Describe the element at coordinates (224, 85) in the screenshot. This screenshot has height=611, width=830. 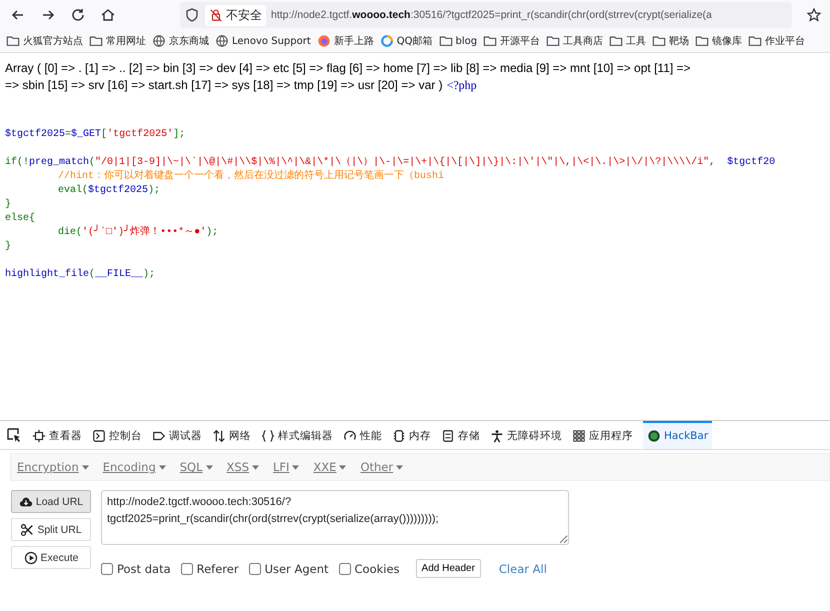
I see `output-text: => sbin [15] => srv [16] => start.sh [17] => sys [18] => tmp [19] => usr [20] => var )` at that location.